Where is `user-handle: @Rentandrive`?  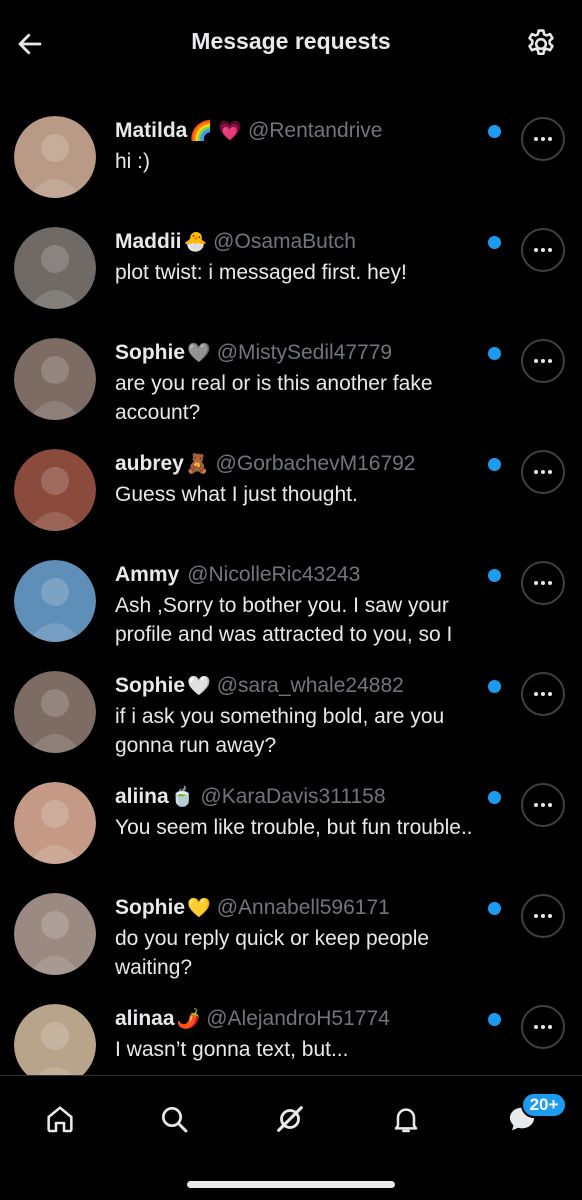
user-handle: @Rentandrive is located at coordinates (315, 130).